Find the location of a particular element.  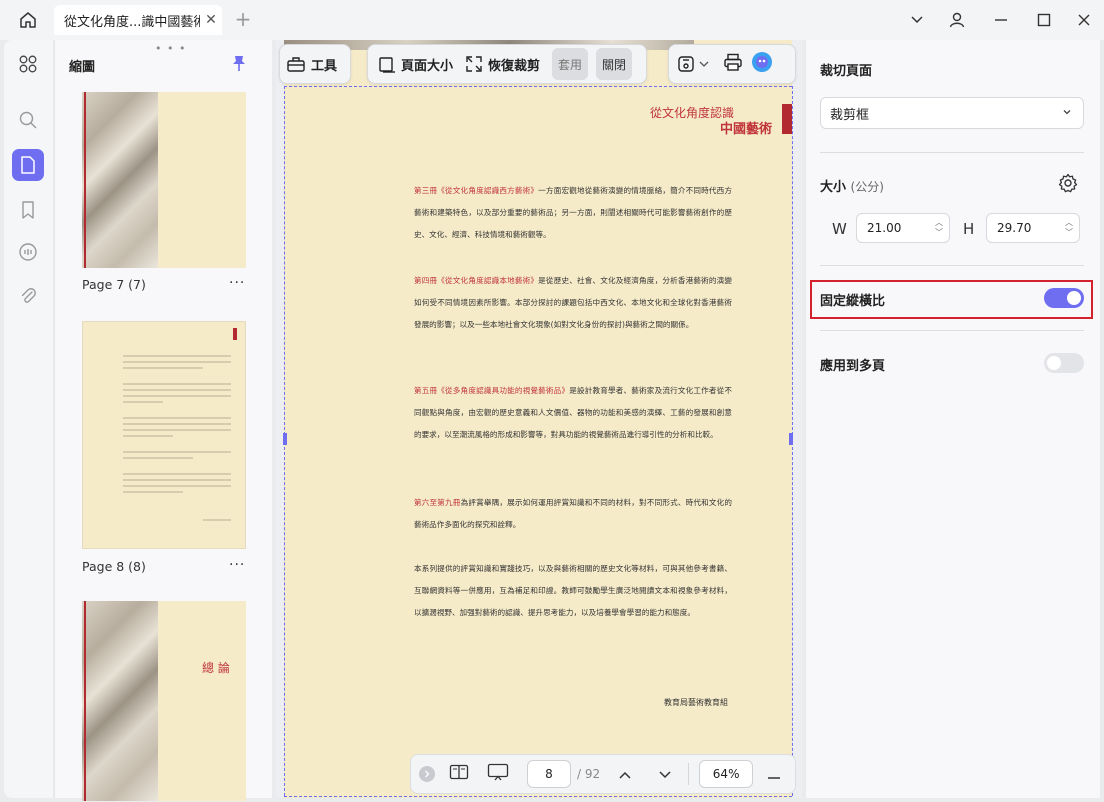

width-value: 21.00 is located at coordinates (884, 228).